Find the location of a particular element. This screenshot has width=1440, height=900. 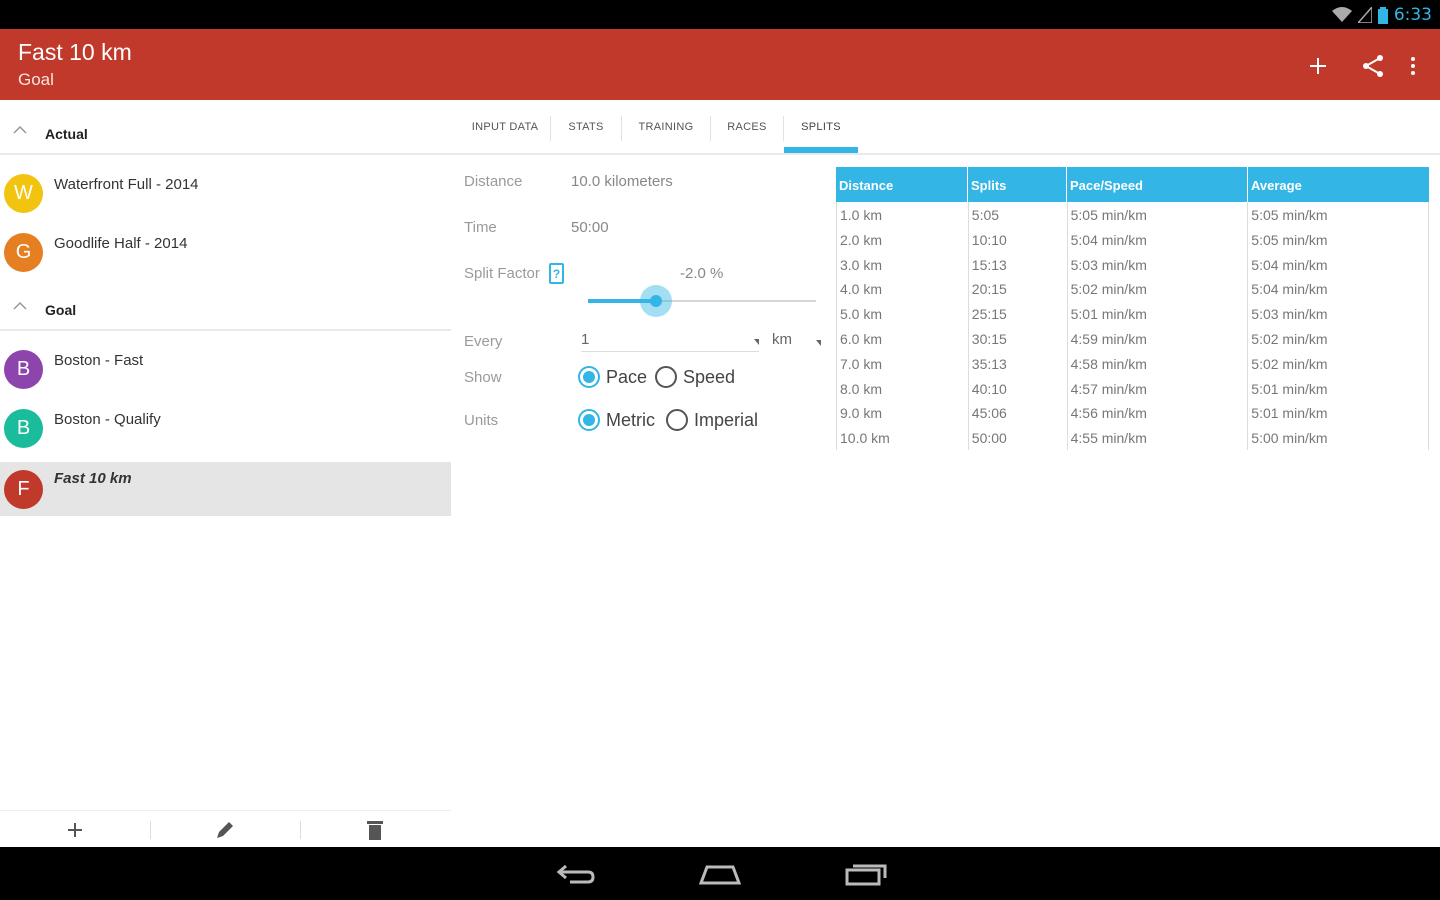

avatar: B is located at coordinates (23, 428).